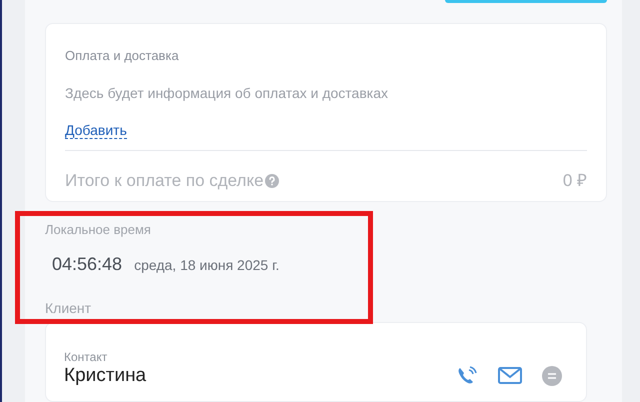 The height and width of the screenshot is (402, 640). I want to click on phone-icon, so click(467, 376).